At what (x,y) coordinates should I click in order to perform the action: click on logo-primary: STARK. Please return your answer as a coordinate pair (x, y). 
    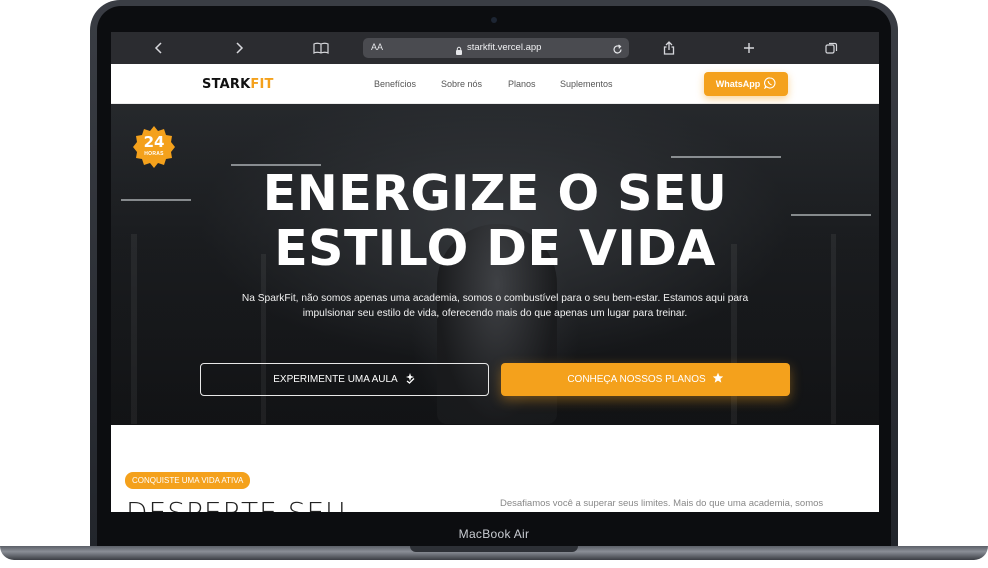
    Looking at the image, I should click on (226, 84).